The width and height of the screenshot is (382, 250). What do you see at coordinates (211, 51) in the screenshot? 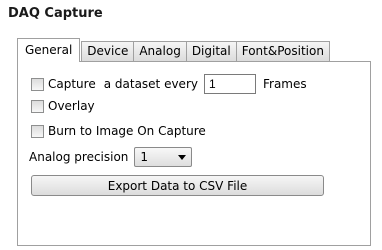
I see `tab-digital: Digital` at bounding box center [211, 51].